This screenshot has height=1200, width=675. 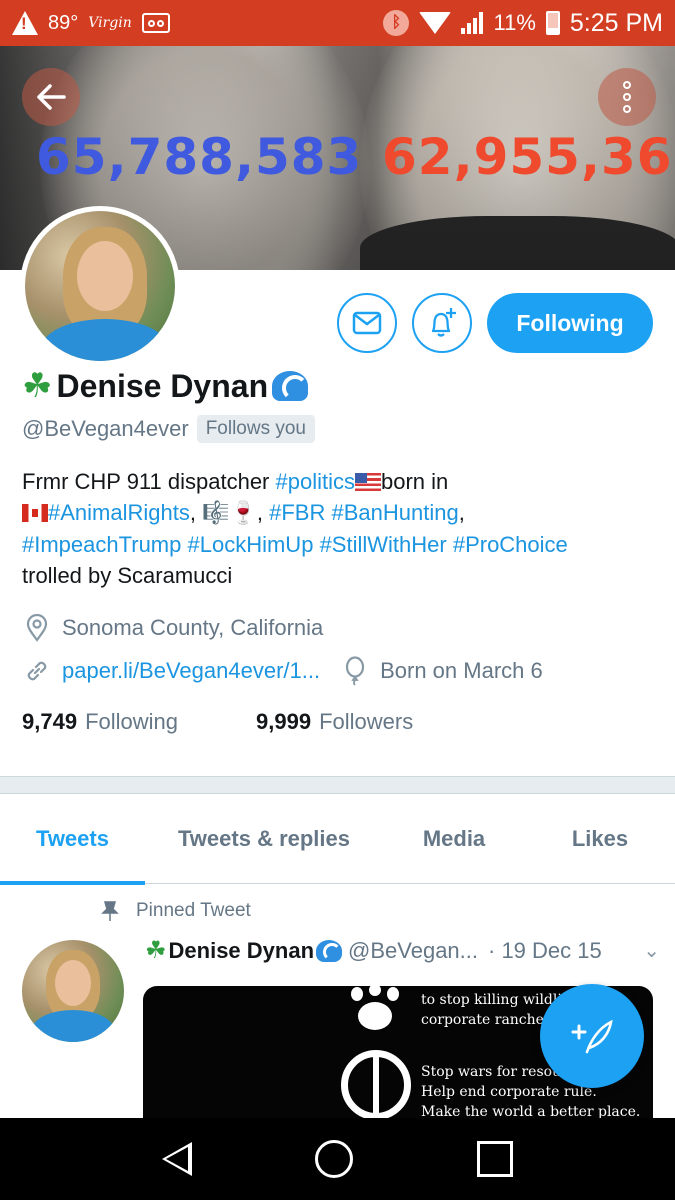 What do you see at coordinates (256, 429) in the screenshot?
I see `follows-you-badge: Follows you` at bounding box center [256, 429].